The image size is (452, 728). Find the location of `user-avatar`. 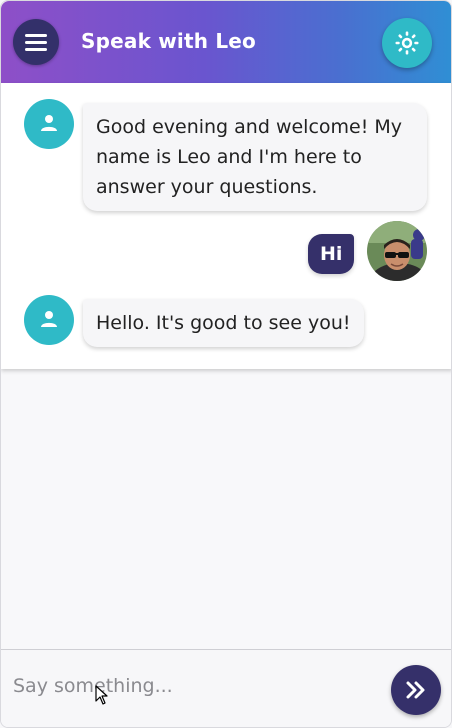

user-avatar is located at coordinates (397, 251).